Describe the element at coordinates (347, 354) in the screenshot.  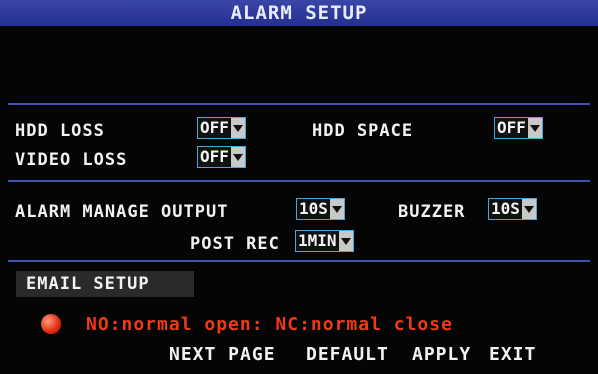
I see `default-button: DEFAULT` at that location.